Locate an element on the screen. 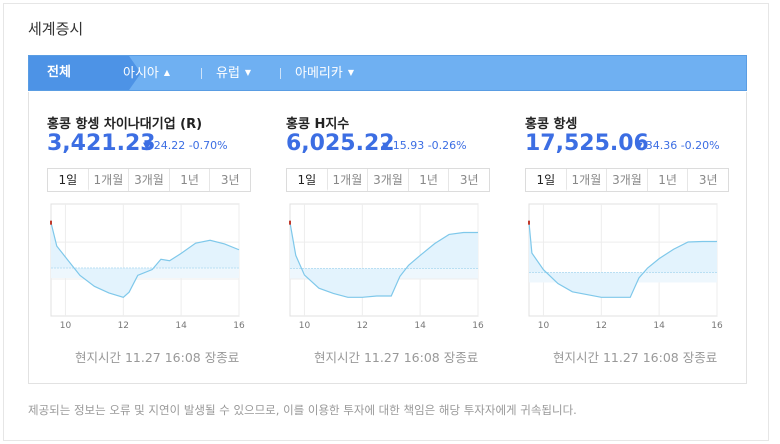  region-tab-bar: 전체 아시아 ▲ 유럽 ▼ 아메리카 ▼ is located at coordinates (387, 73).